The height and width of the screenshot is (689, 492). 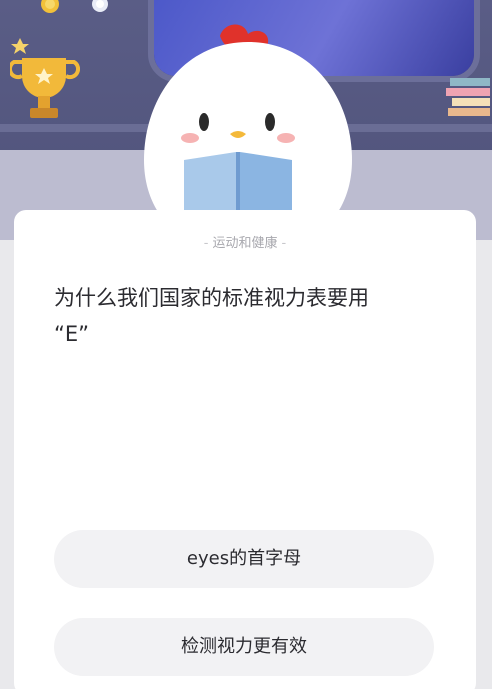 What do you see at coordinates (244, 559) in the screenshot?
I see `answer-option-1: eyes的首字母` at bounding box center [244, 559].